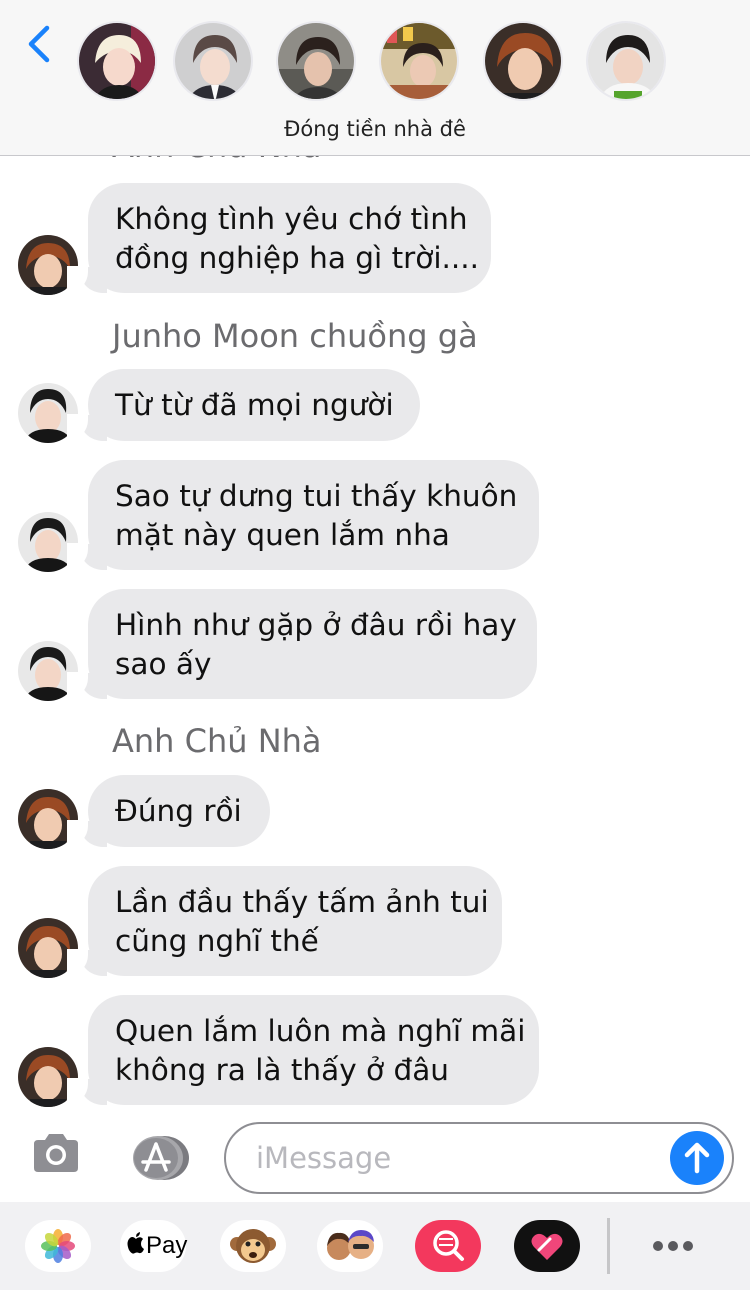  I want to click on send-button, so click(697, 1158).